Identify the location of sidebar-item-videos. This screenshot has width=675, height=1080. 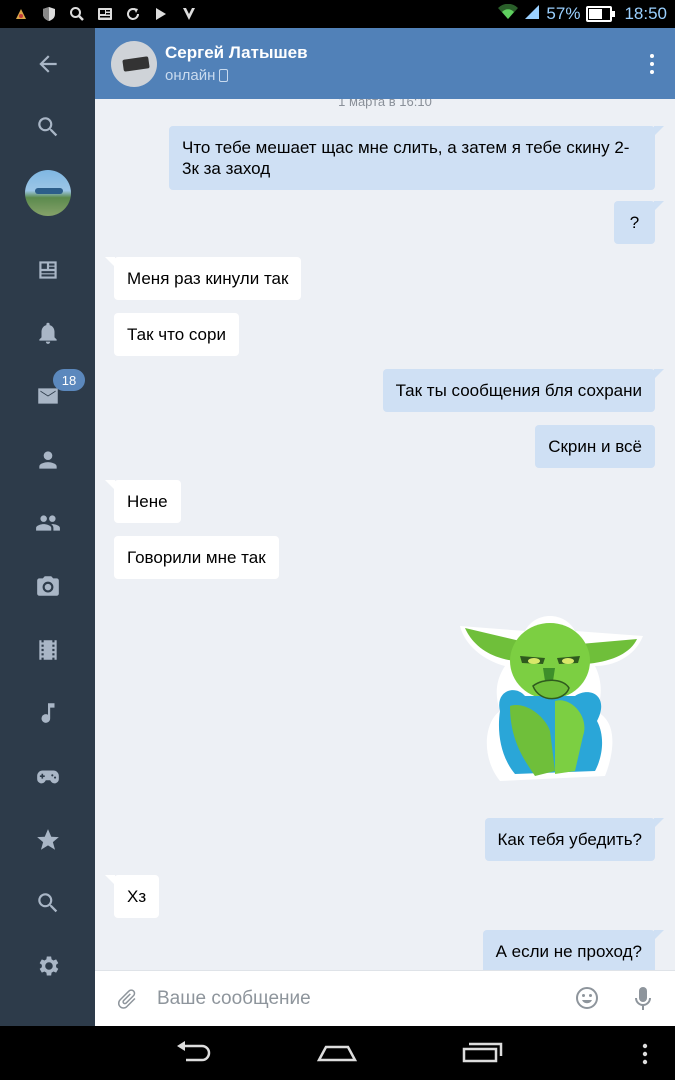
(47, 650).